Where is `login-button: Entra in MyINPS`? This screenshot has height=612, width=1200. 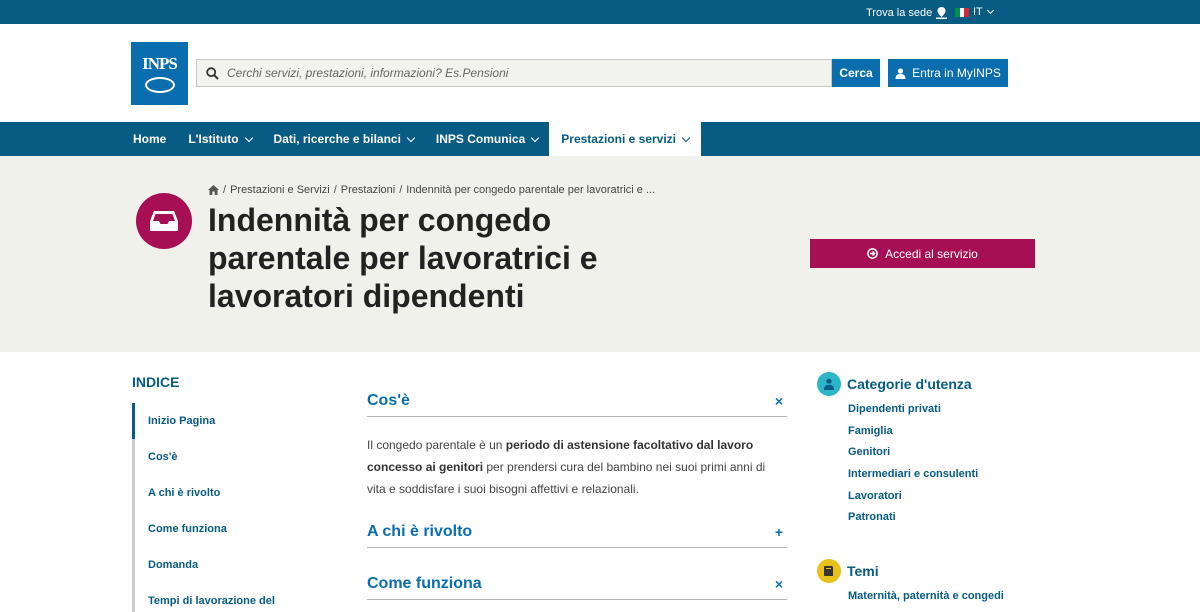 login-button: Entra in MyINPS is located at coordinates (948, 73).